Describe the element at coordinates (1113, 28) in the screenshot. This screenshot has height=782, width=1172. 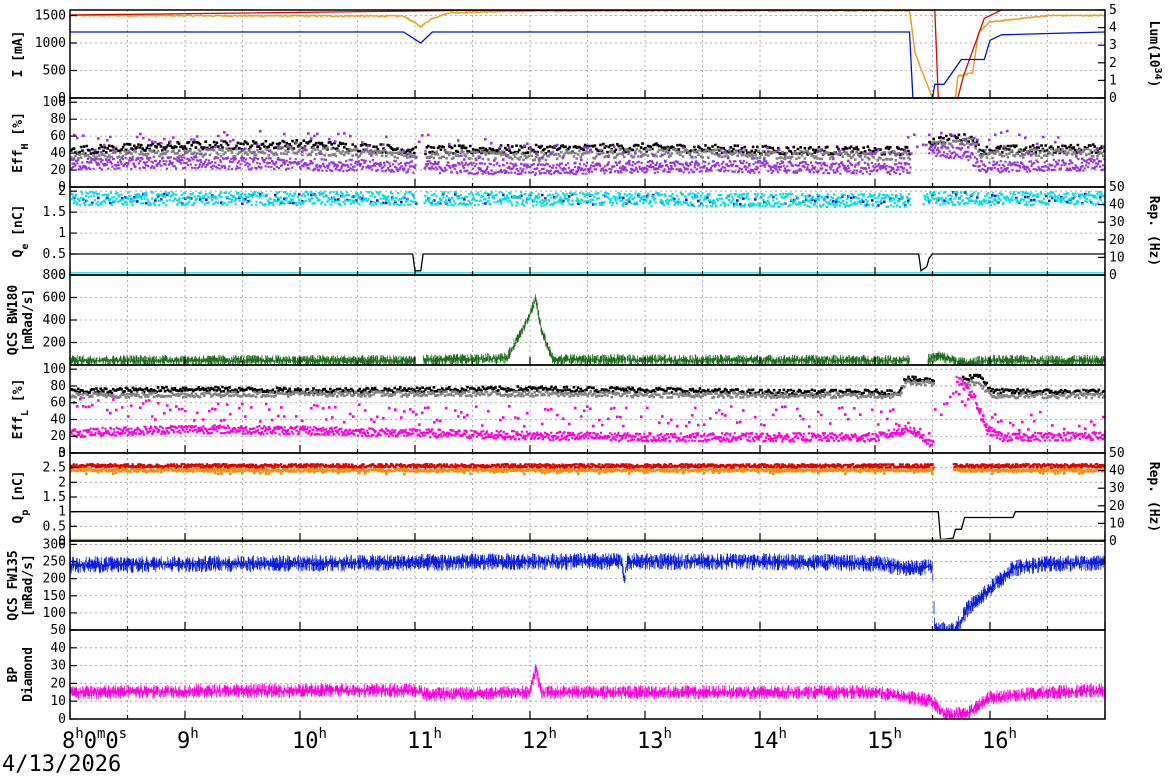
I see `right-y-tick-label: 4` at that location.